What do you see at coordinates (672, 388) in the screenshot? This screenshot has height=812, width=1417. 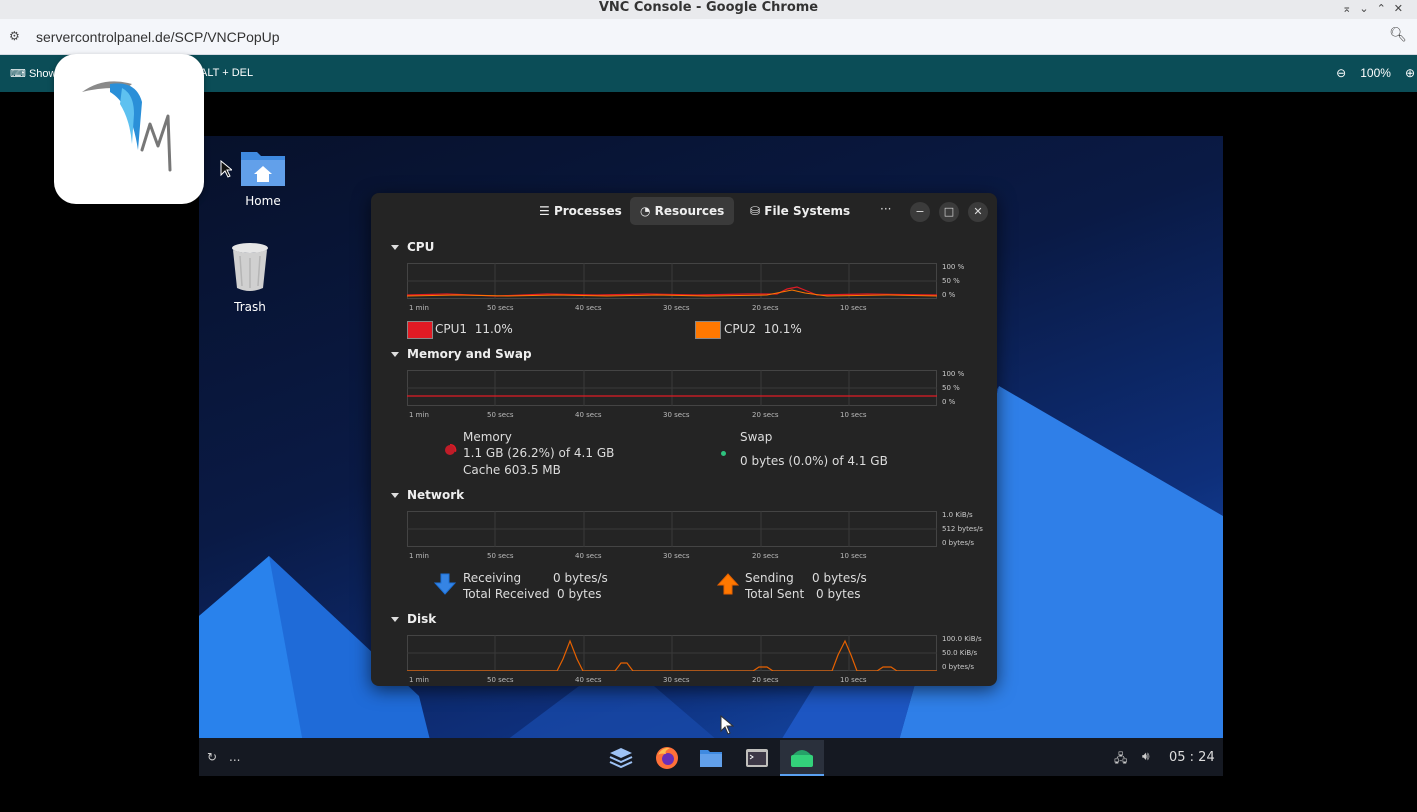 I see `memory-graph` at bounding box center [672, 388].